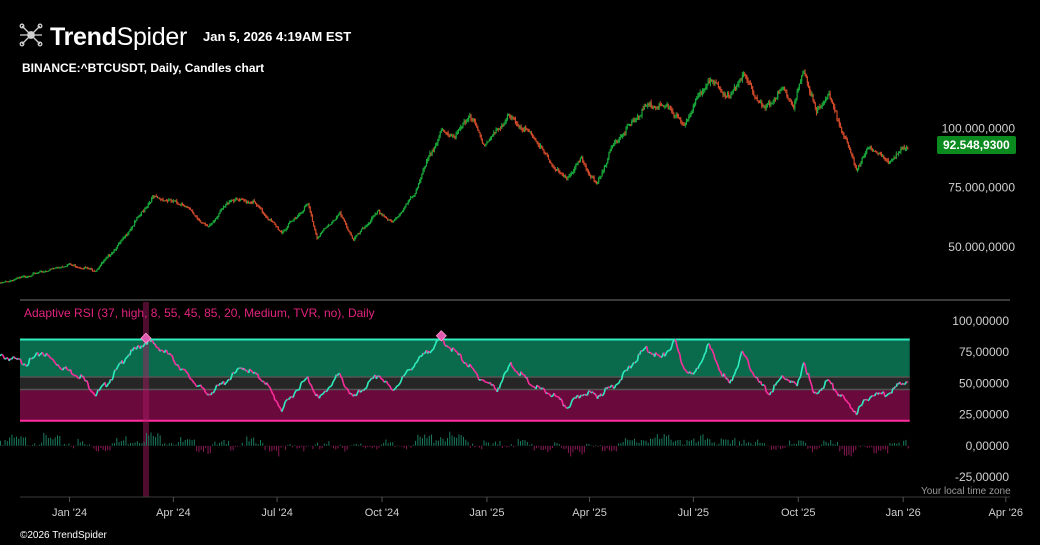 The width and height of the screenshot is (1040, 545). Describe the element at coordinates (966, 491) in the screenshot. I see `timezone-note: Your local time zone` at that location.